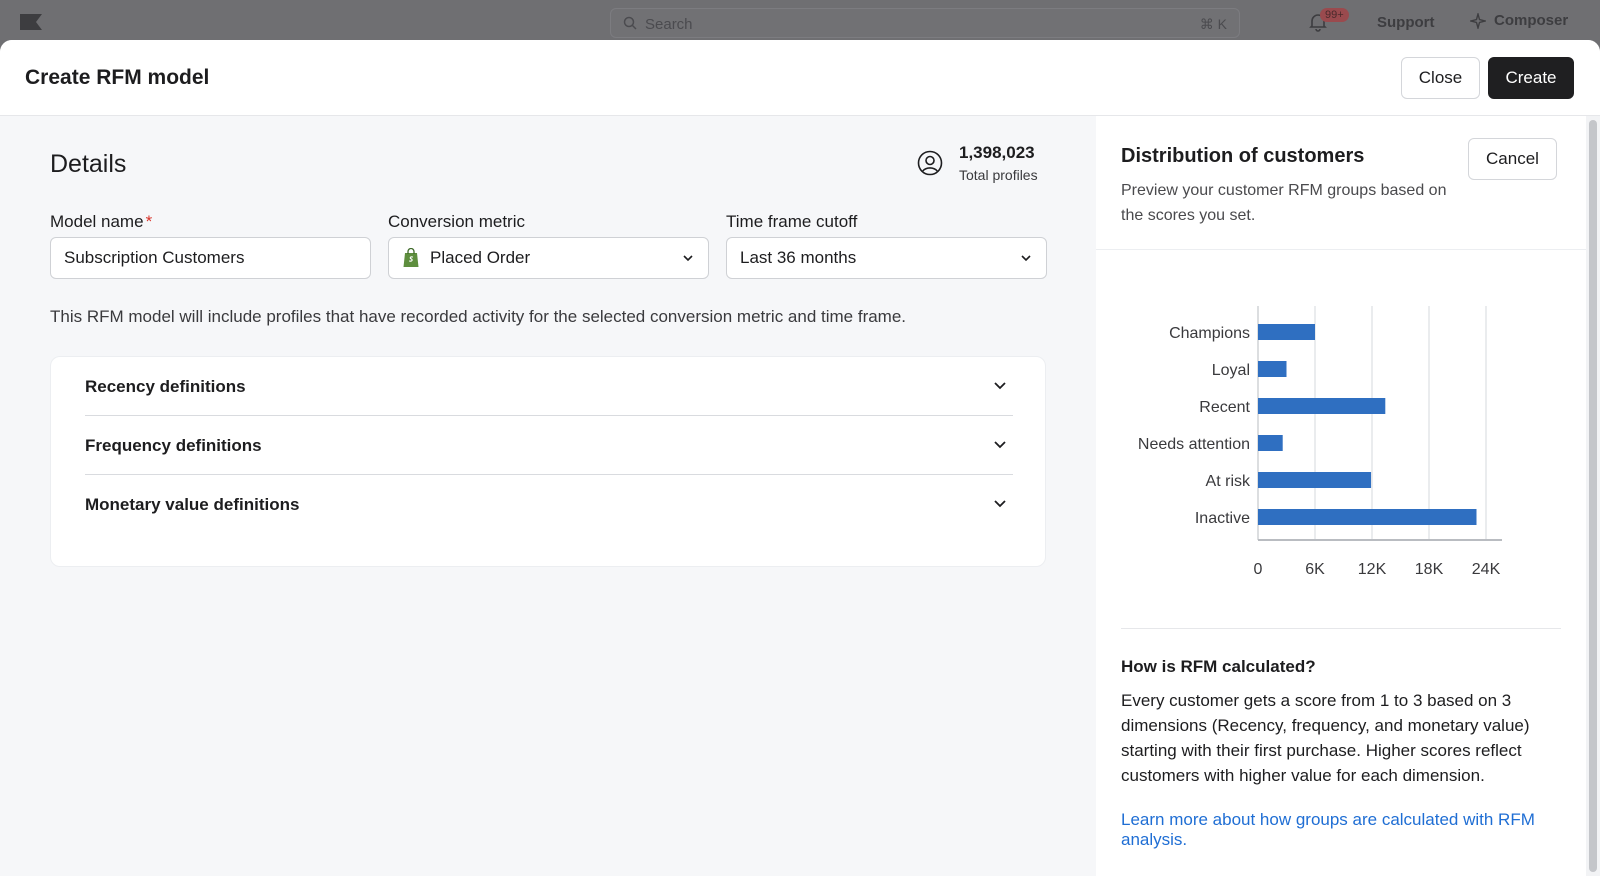  What do you see at coordinates (549, 504) in the screenshot?
I see `accordion-item-monetary: Monetary value definitions` at bounding box center [549, 504].